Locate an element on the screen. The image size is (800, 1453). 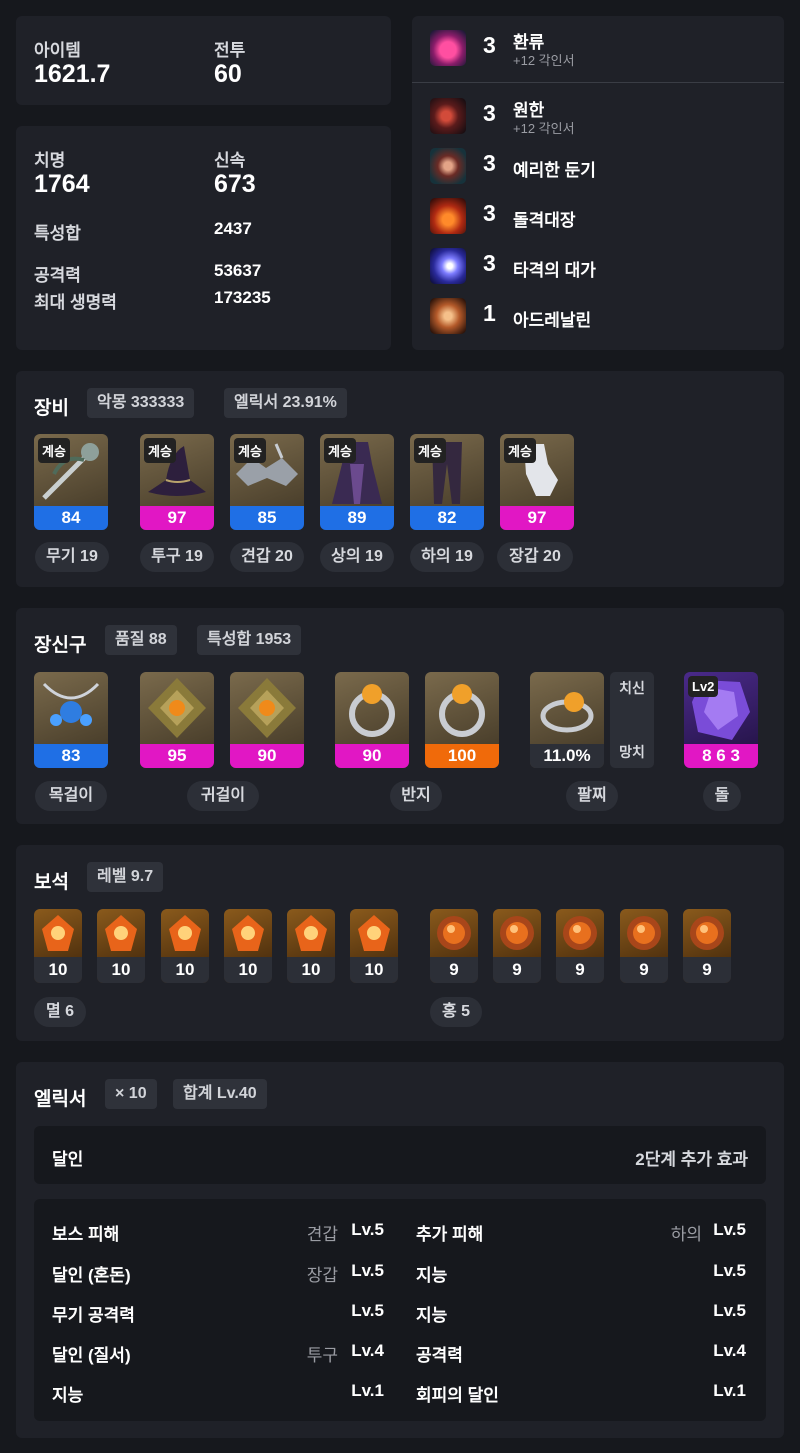
accessory-earring-2: 90 is located at coordinates (267, 720).